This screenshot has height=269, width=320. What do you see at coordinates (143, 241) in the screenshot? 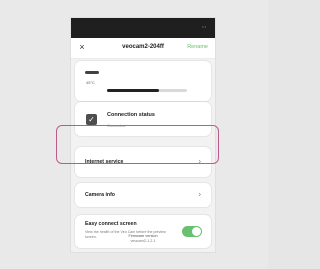
I see `firmware-value: veocam2-1.2.1` at bounding box center [143, 241].